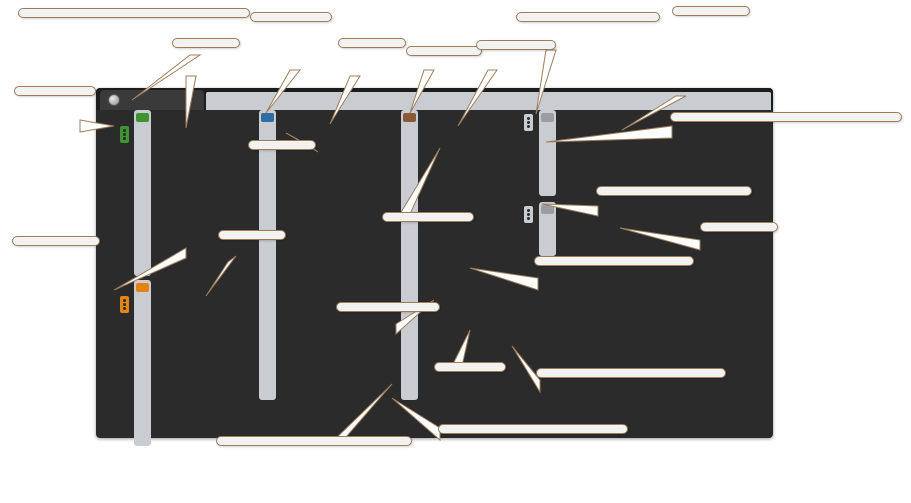 The image size is (911, 503). I want to click on callout-rename-logic-in, so click(711, 11).